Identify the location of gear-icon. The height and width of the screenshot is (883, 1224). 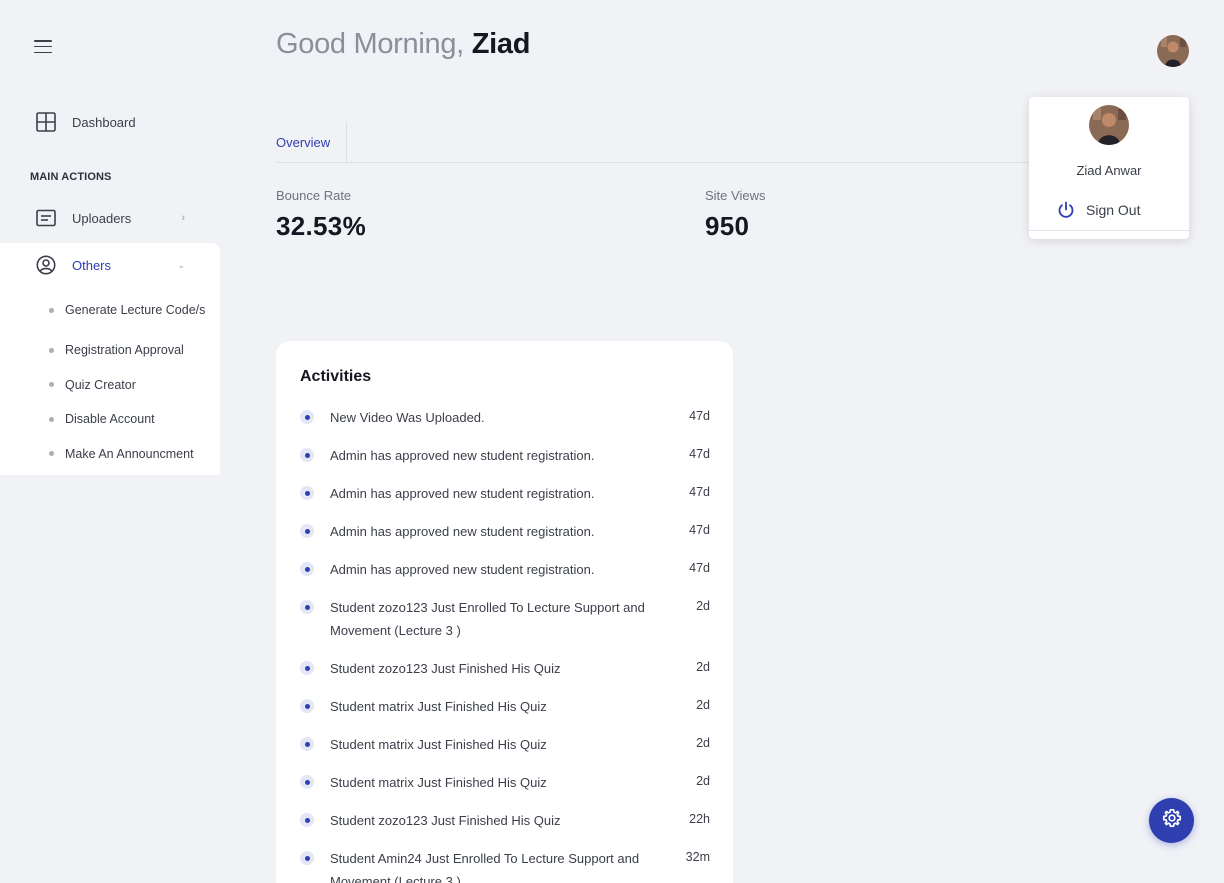
(1172, 820).